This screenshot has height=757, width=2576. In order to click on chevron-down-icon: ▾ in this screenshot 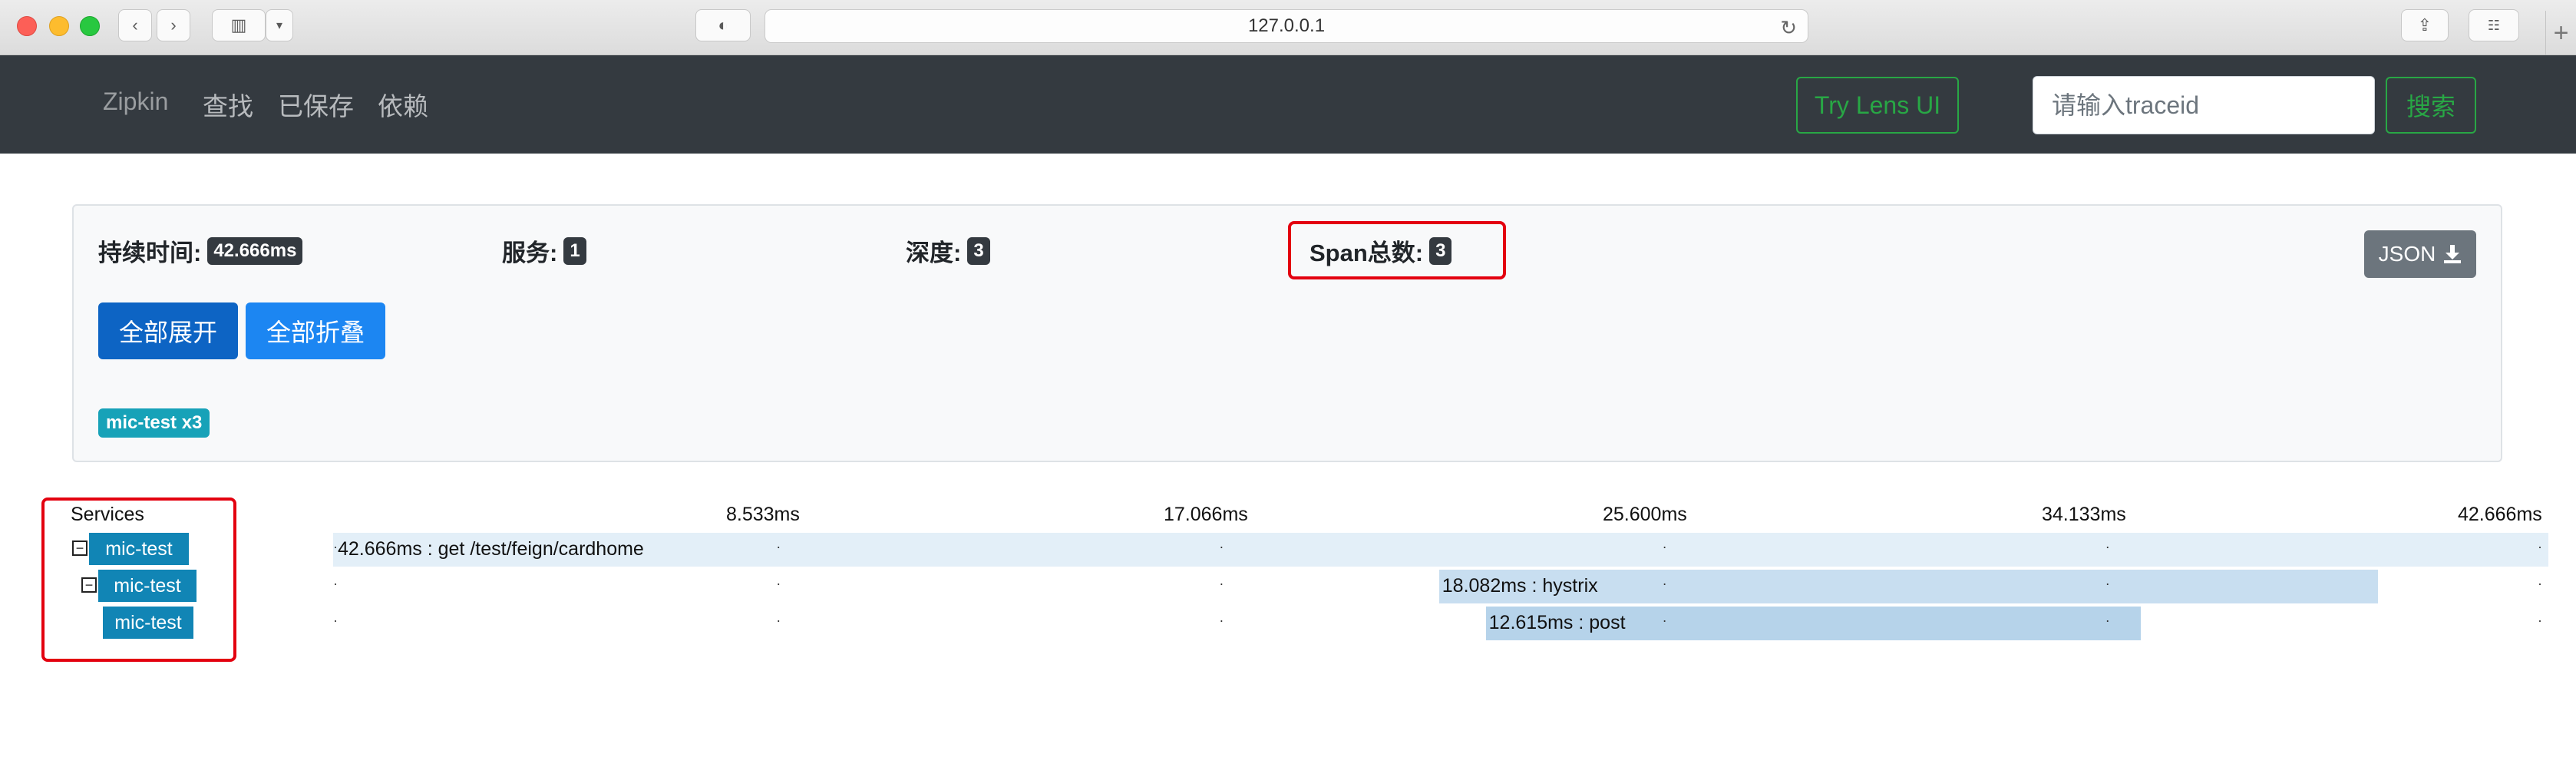, I will do `click(279, 26)`.